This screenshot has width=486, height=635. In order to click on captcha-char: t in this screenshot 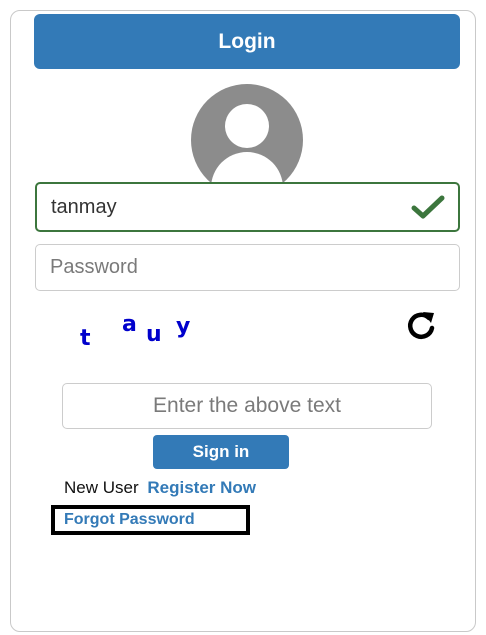, I will do `click(85, 338)`.